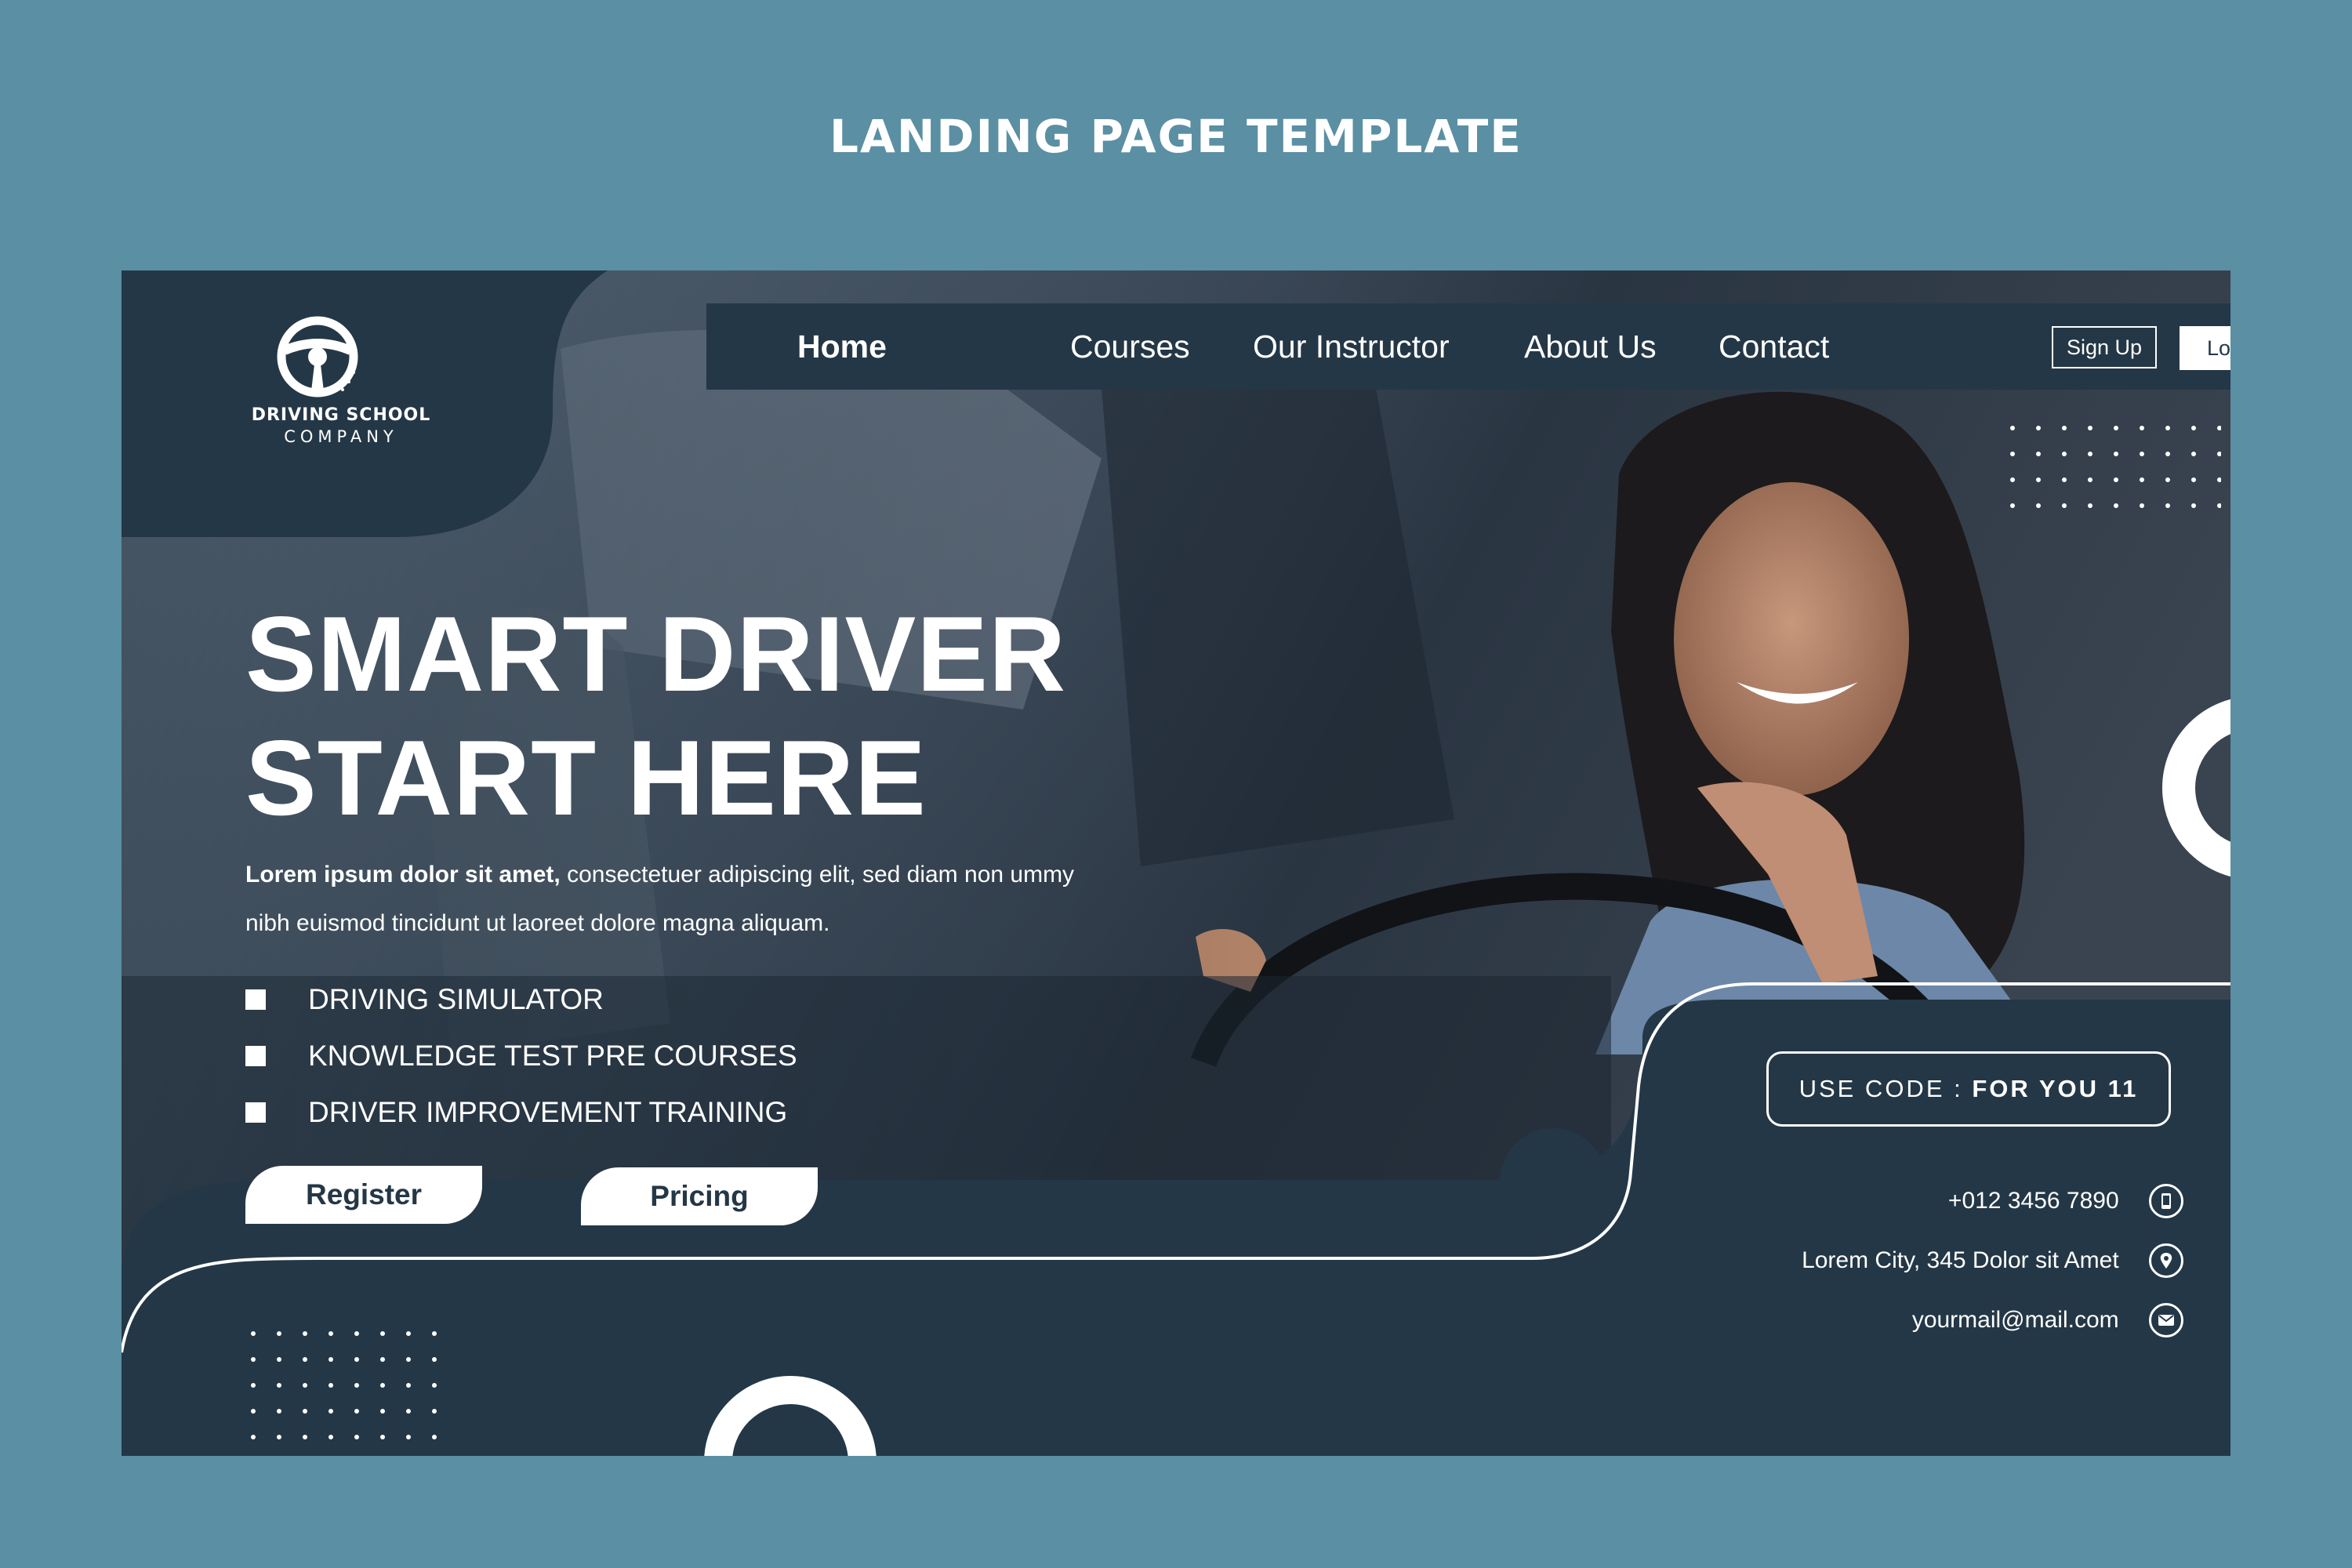 The image size is (2352, 1568). Describe the element at coordinates (2015, 1320) in the screenshot. I see `email-address: yourmail@mail.com` at that location.